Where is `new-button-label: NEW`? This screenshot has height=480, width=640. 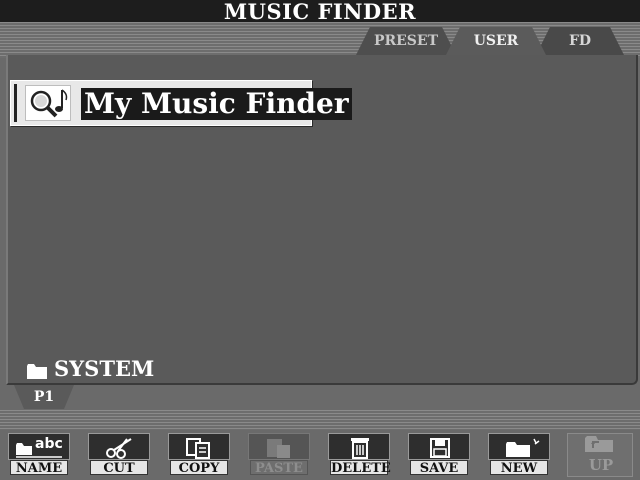
new-button-label: NEW is located at coordinates (519, 468).